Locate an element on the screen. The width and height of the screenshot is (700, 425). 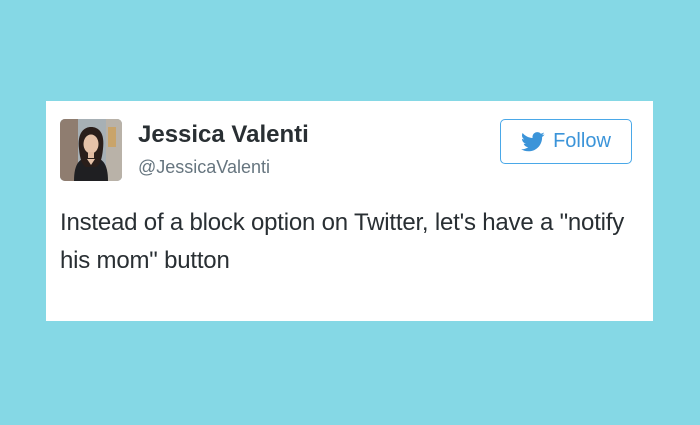
avatar is located at coordinates (91, 150).